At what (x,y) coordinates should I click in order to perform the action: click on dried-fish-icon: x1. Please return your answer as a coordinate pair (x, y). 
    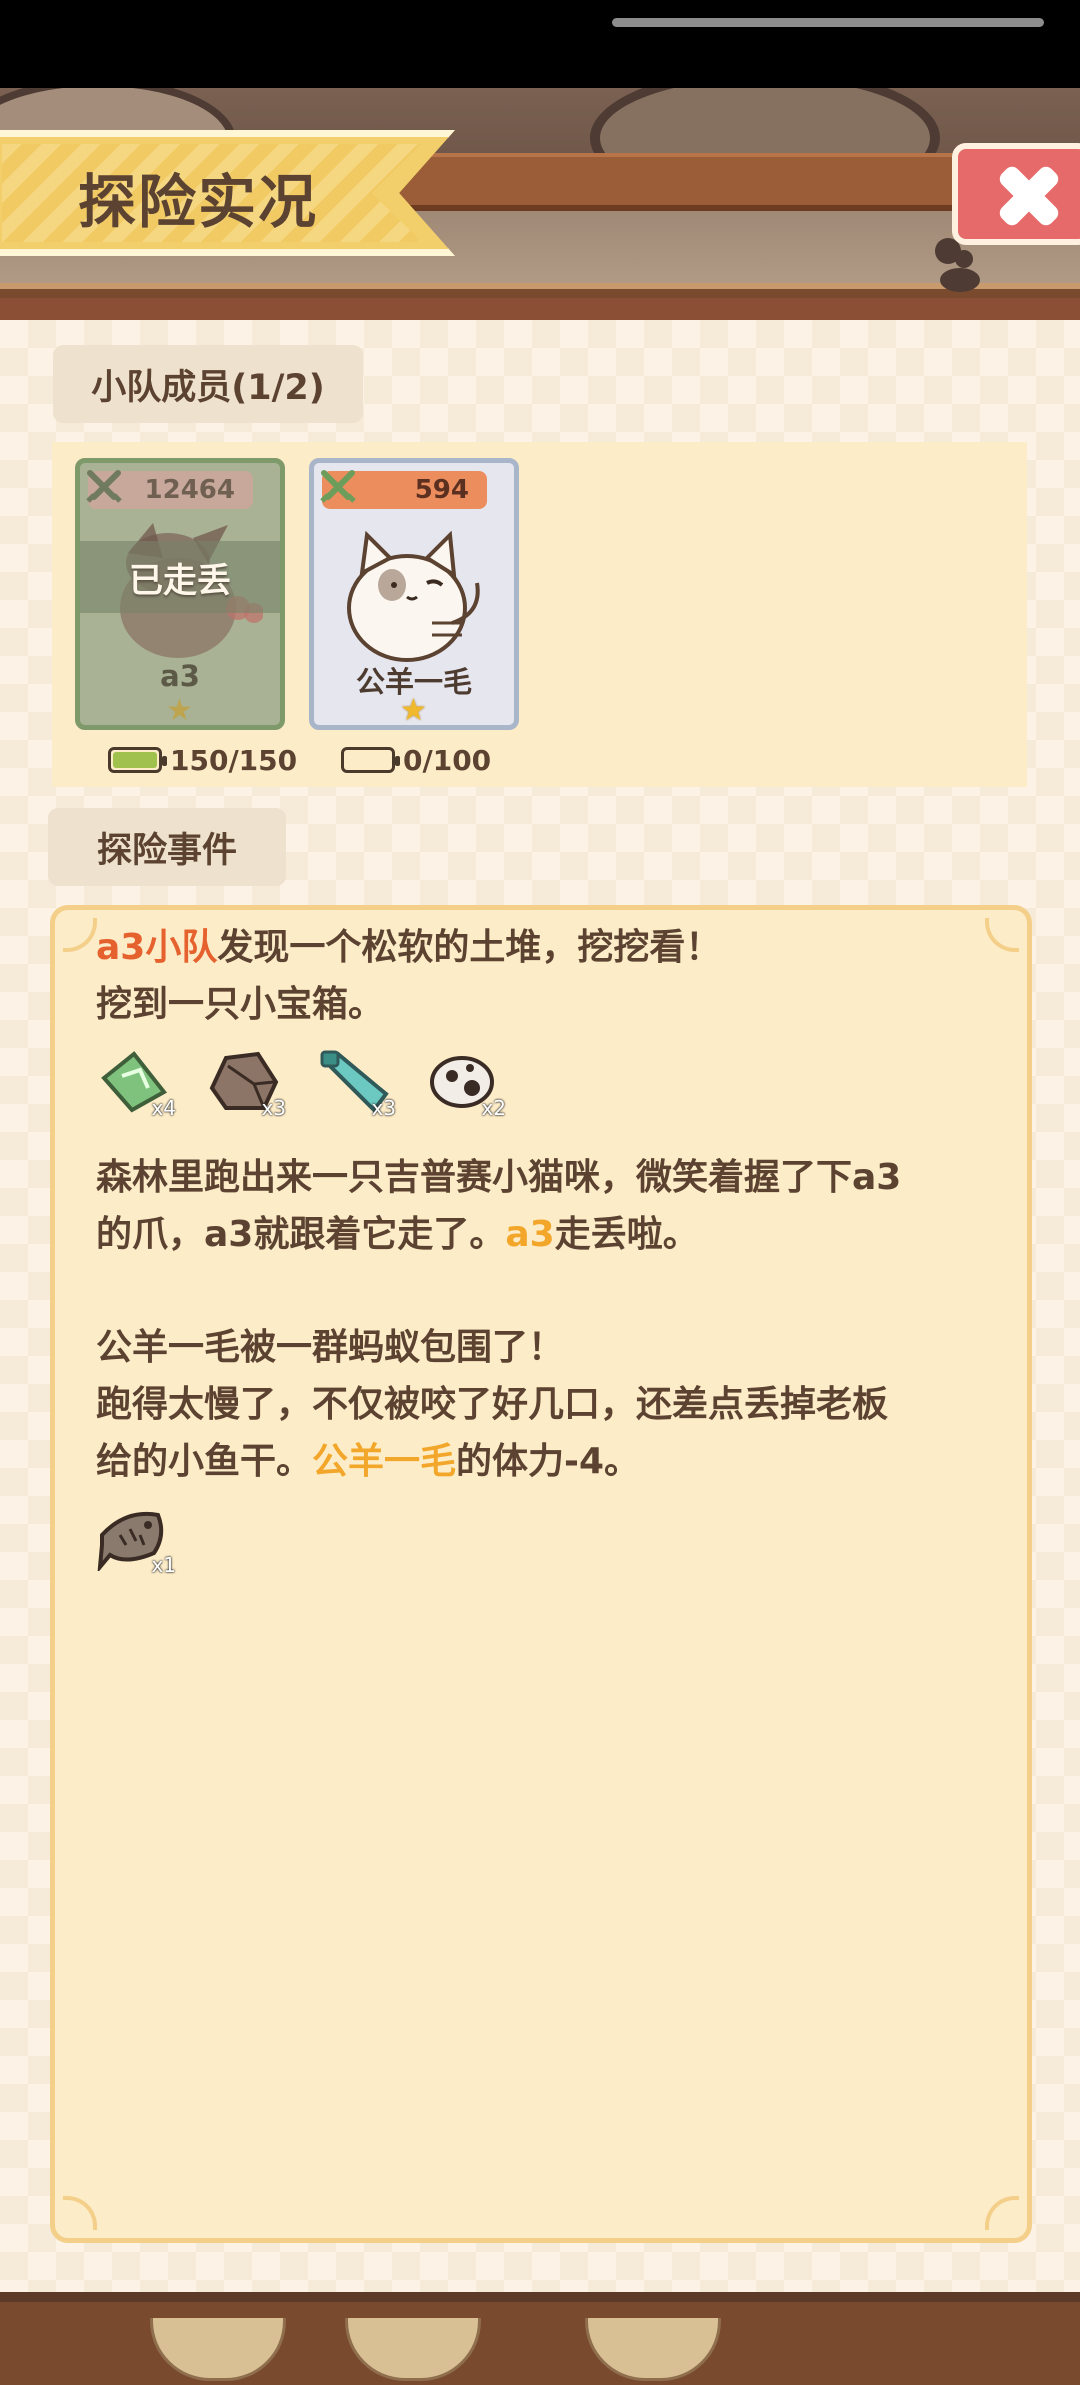
    Looking at the image, I should click on (136, 1541).